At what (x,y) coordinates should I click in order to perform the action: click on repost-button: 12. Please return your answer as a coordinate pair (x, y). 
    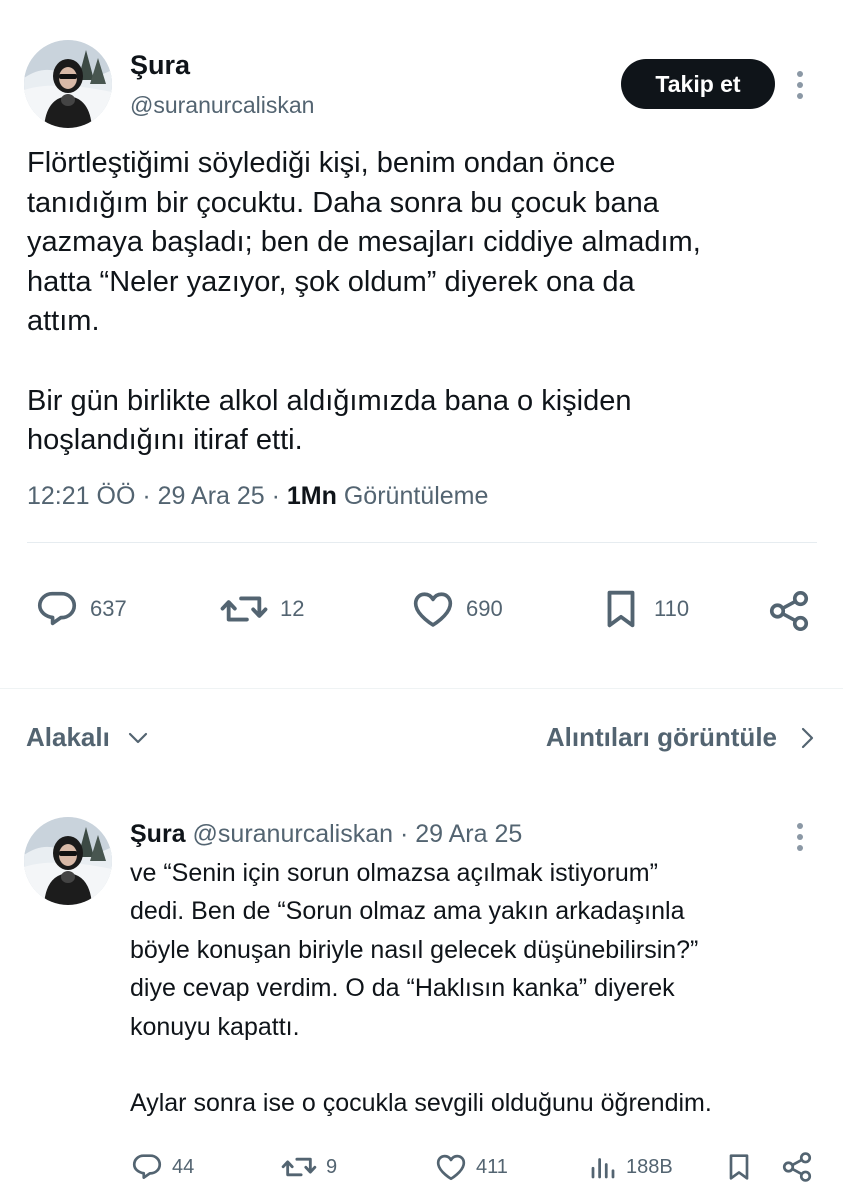
    Looking at the image, I should click on (261, 609).